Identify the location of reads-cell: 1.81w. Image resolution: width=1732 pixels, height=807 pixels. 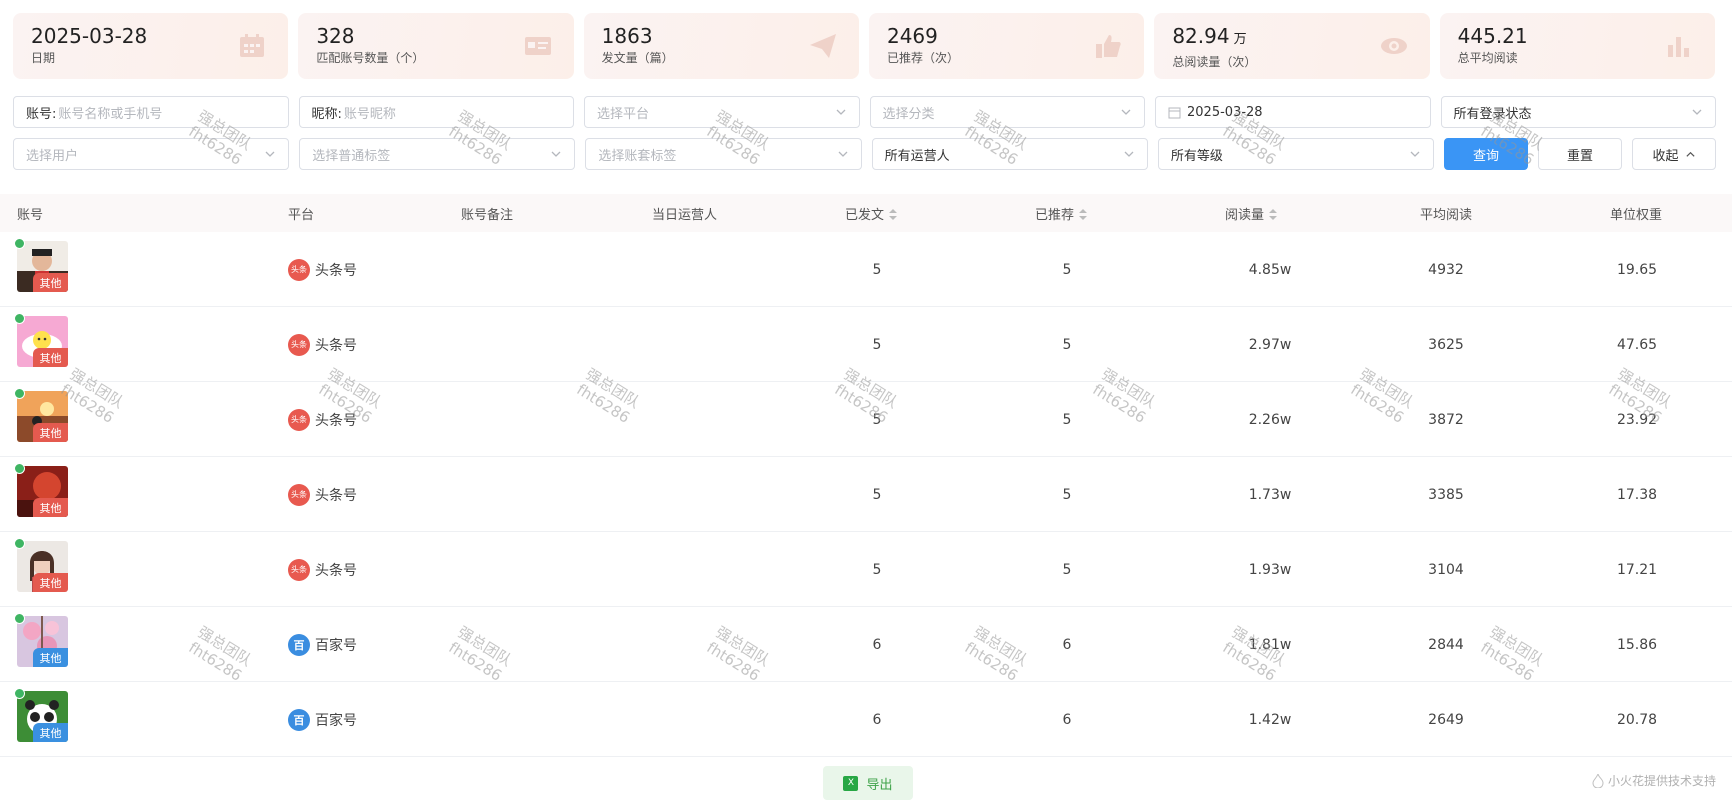
(1270, 644).